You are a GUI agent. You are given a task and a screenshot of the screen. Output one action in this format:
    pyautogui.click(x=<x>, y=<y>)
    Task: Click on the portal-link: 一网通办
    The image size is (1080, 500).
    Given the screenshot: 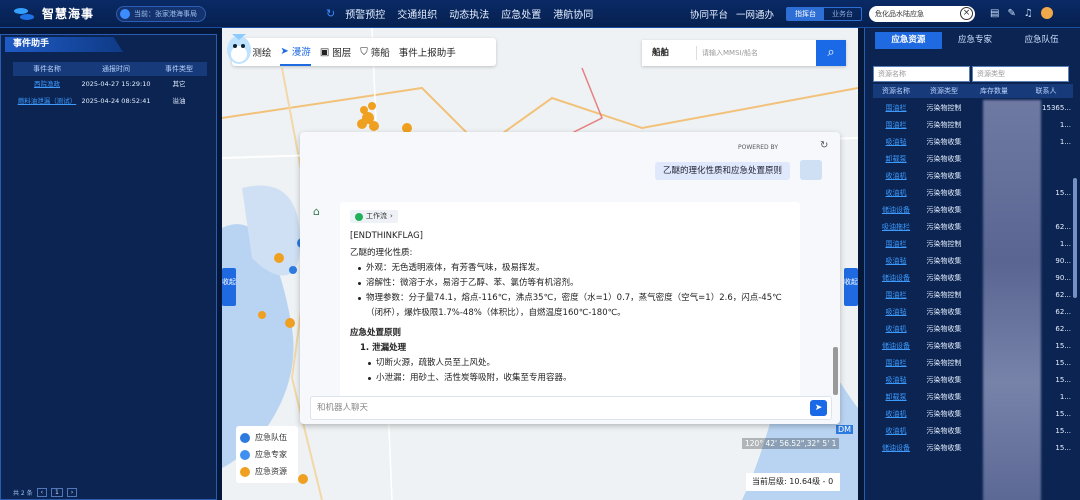 What is the action you would take?
    pyautogui.click(x=755, y=14)
    